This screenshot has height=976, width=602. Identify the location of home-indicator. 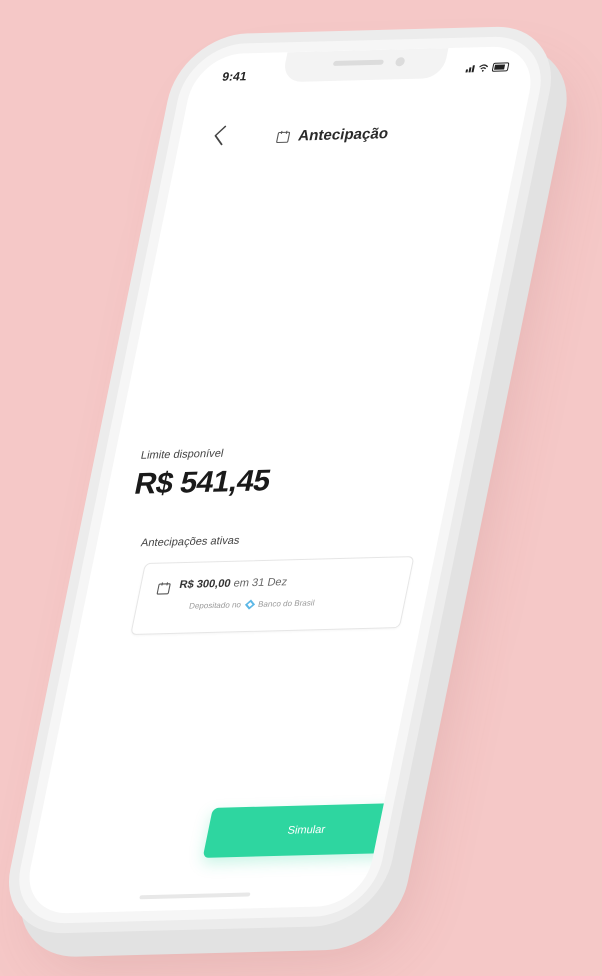
(195, 896).